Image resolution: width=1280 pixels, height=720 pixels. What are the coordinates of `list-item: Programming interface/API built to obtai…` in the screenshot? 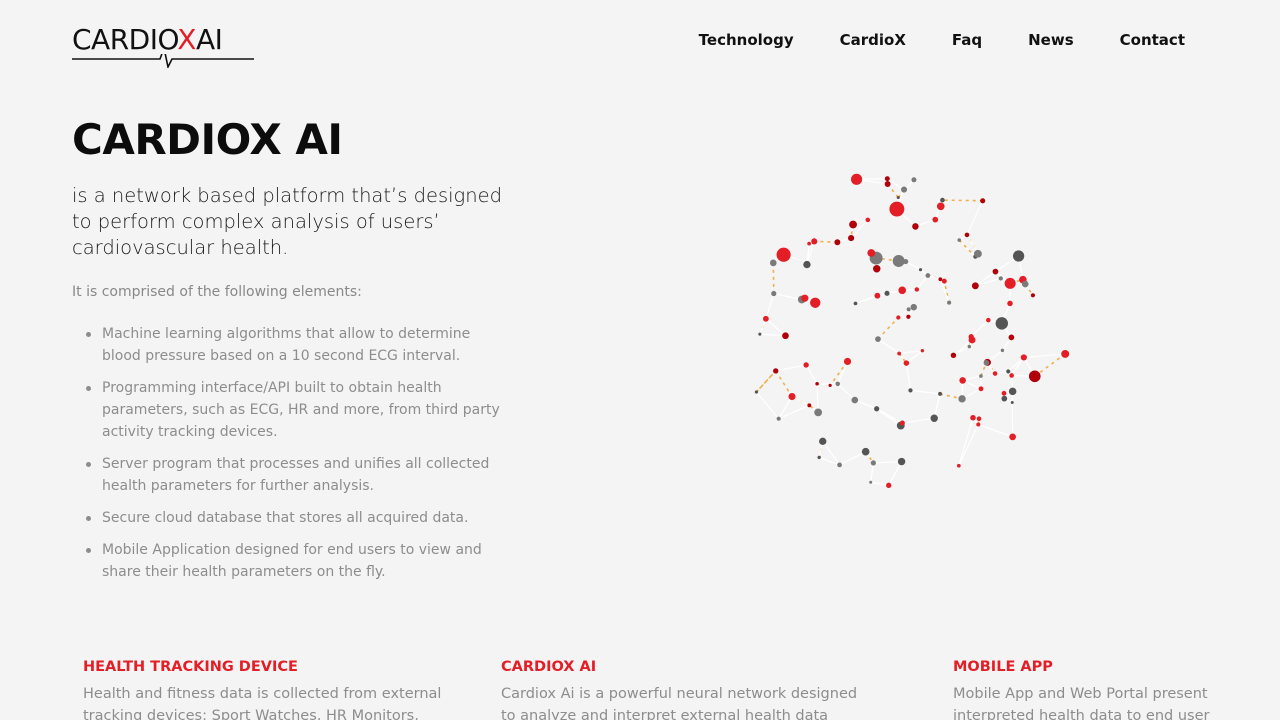 It's located at (299, 410).